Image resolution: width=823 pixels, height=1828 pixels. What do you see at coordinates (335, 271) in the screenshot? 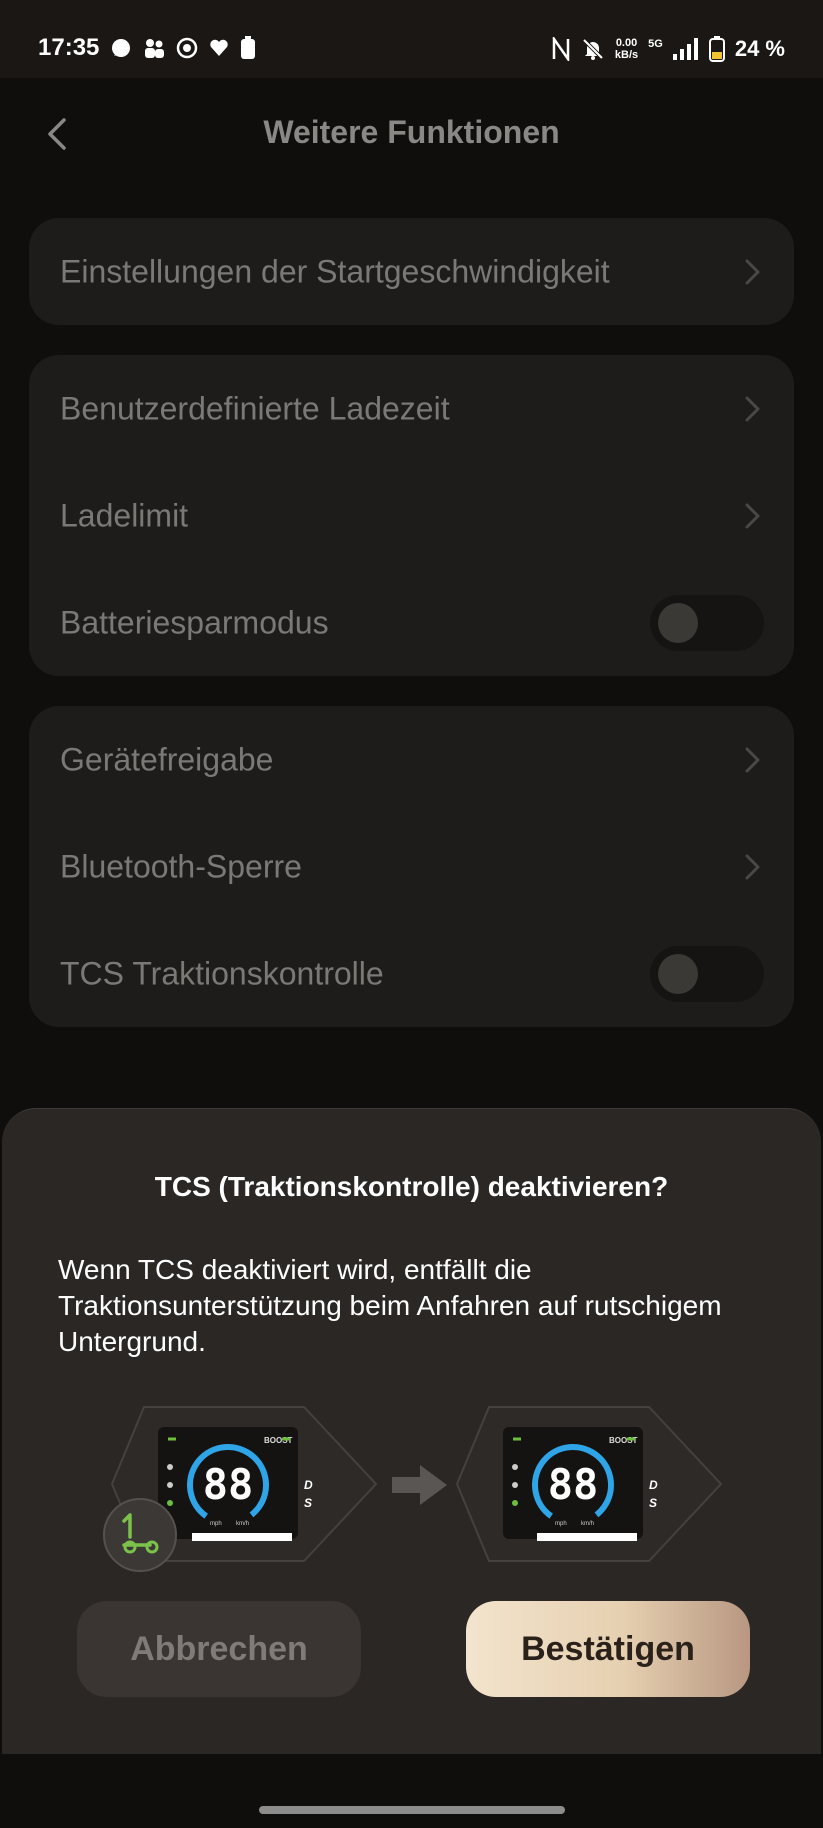
I see `row-label: Einstellungen der Startgeschwindigkeit` at bounding box center [335, 271].